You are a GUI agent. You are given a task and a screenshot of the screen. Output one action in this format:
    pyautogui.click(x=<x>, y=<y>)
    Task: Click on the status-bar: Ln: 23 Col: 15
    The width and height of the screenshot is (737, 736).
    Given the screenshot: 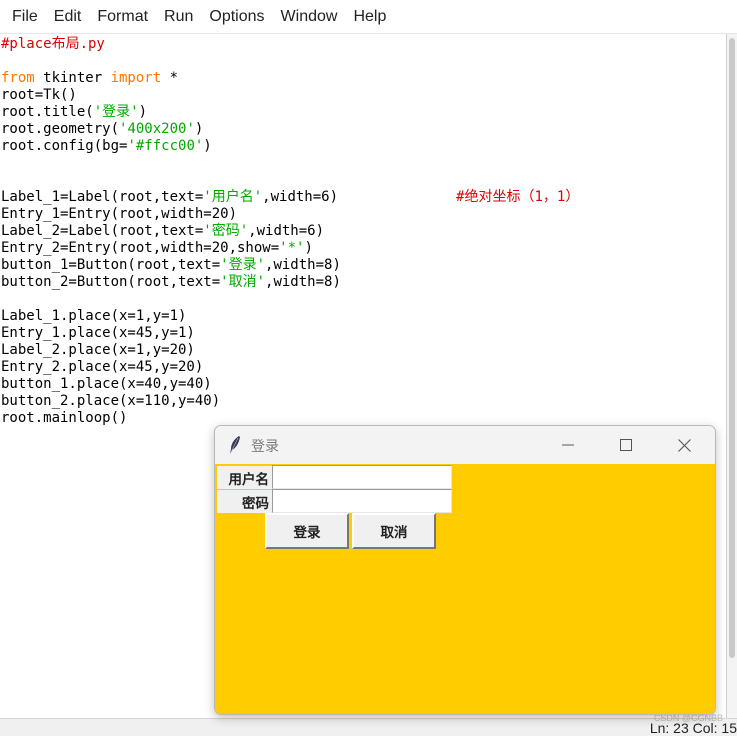 What is the action you would take?
    pyautogui.click(x=368, y=727)
    